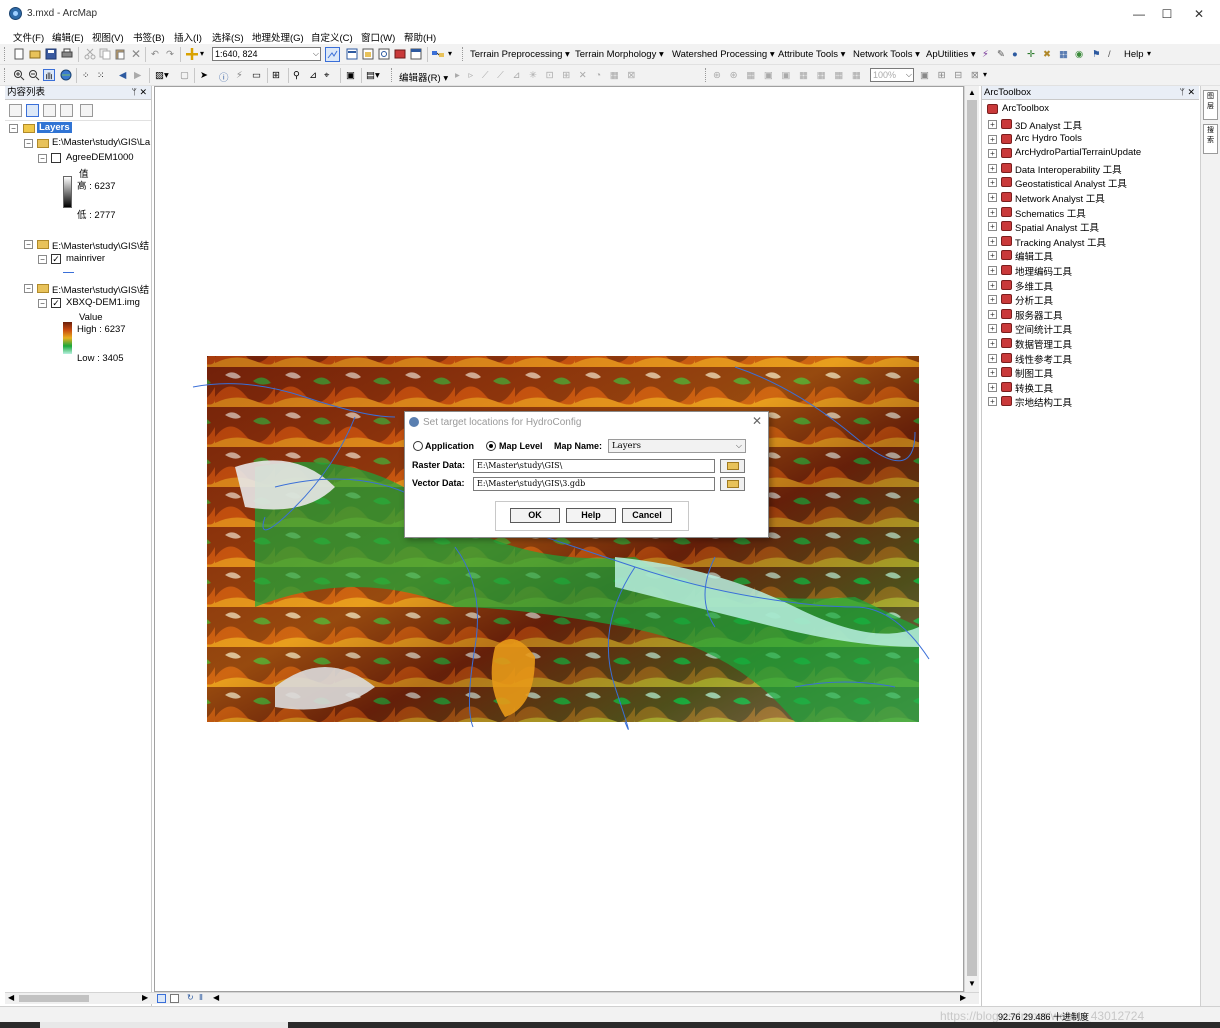 The height and width of the screenshot is (1028, 1220). Describe the element at coordinates (416, 54) in the screenshot. I see `python-window-icon` at that location.